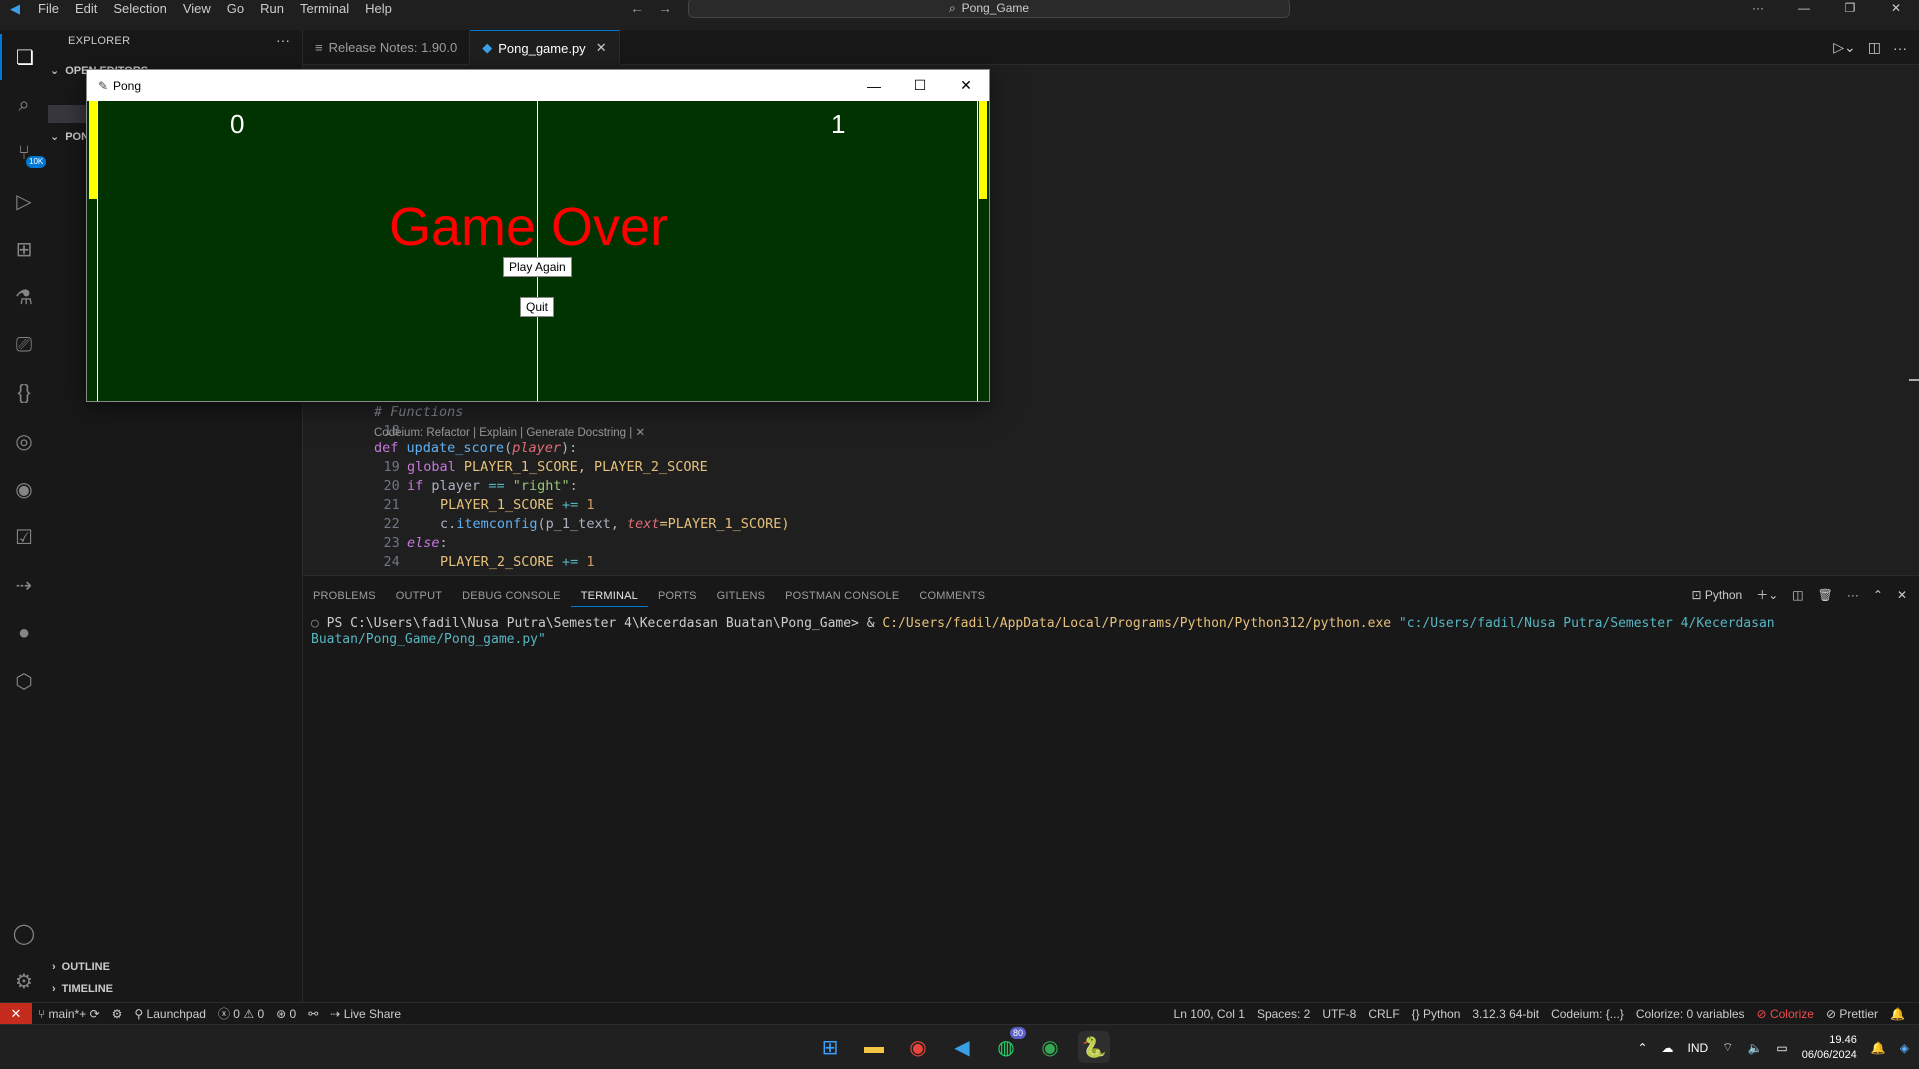 This screenshot has height=1069, width=1919. Describe the element at coordinates (511, 596) in the screenshot. I see `tab-debug-console: DEBUG CONSOLE` at that location.